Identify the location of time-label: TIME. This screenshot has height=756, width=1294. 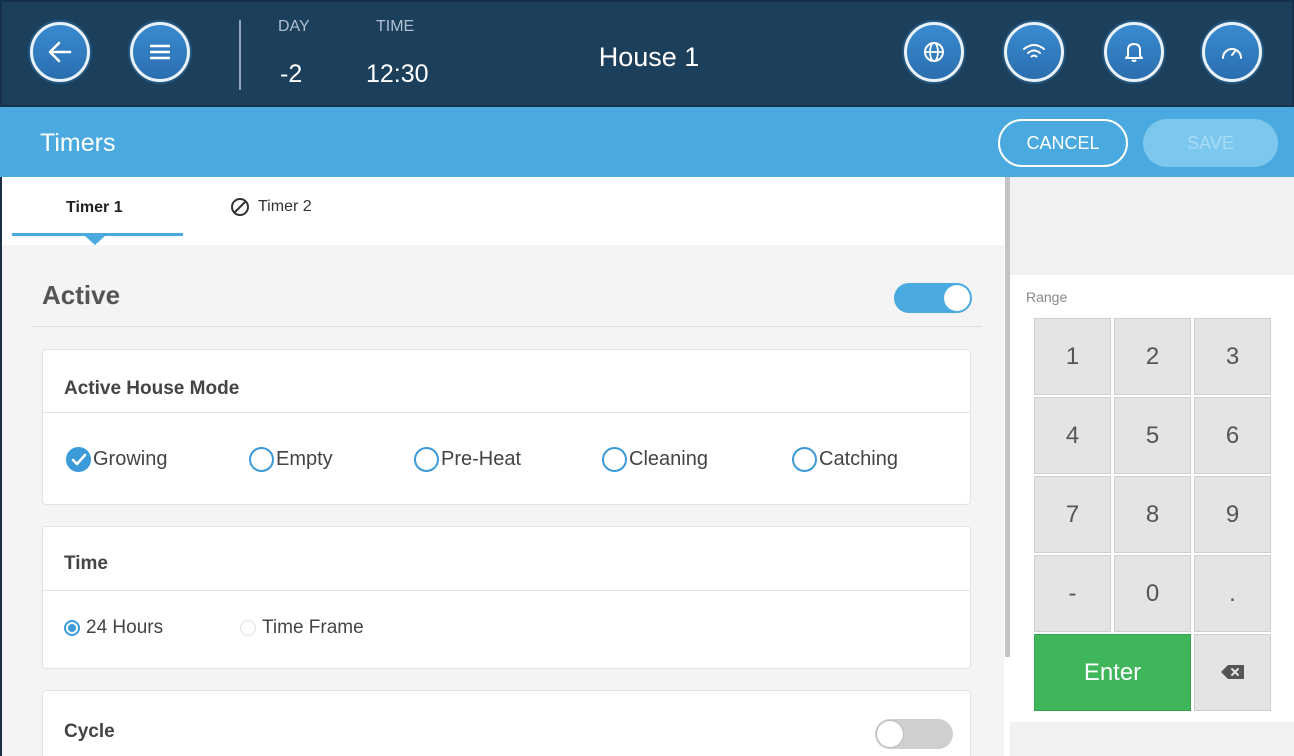
(395, 26).